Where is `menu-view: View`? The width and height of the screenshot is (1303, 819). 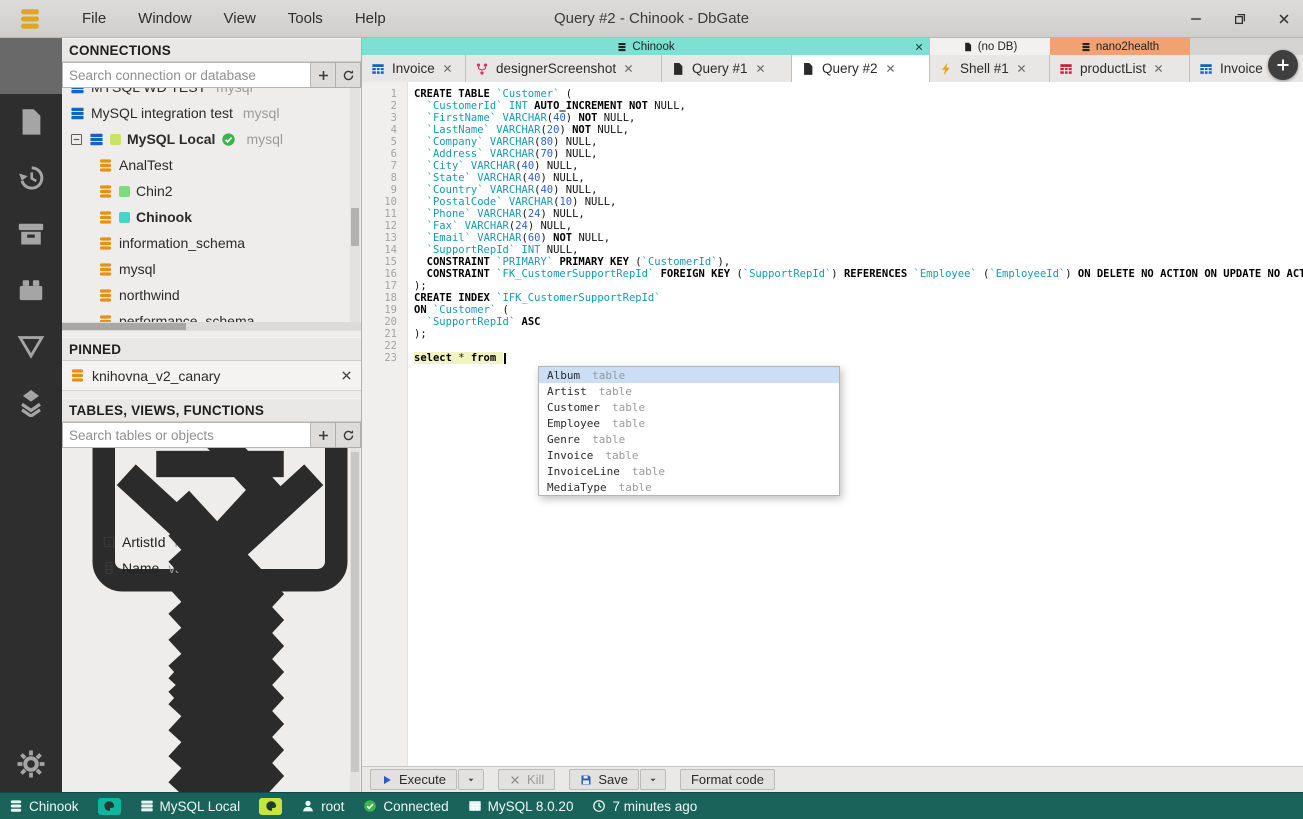
menu-view: View is located at coordinates (240, 18).